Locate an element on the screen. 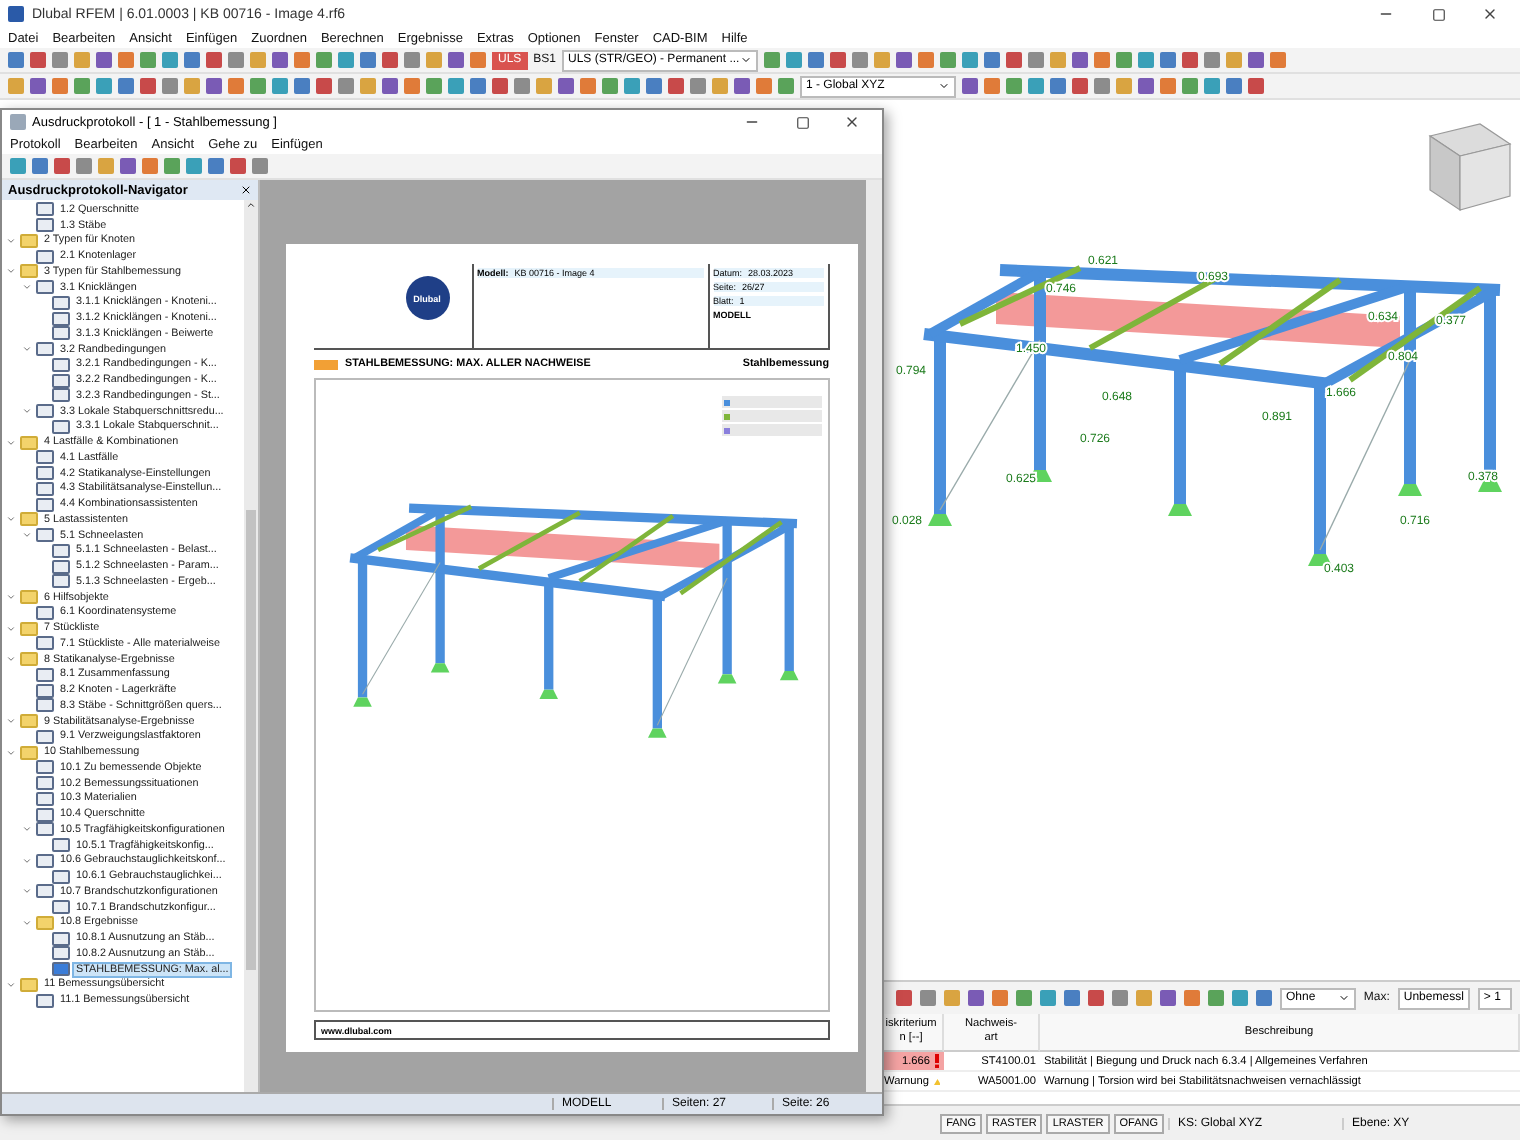 Image resolution: width=1520 pixels, height=1140 pixels. warning-icon is located at coordinates (936, 1081).